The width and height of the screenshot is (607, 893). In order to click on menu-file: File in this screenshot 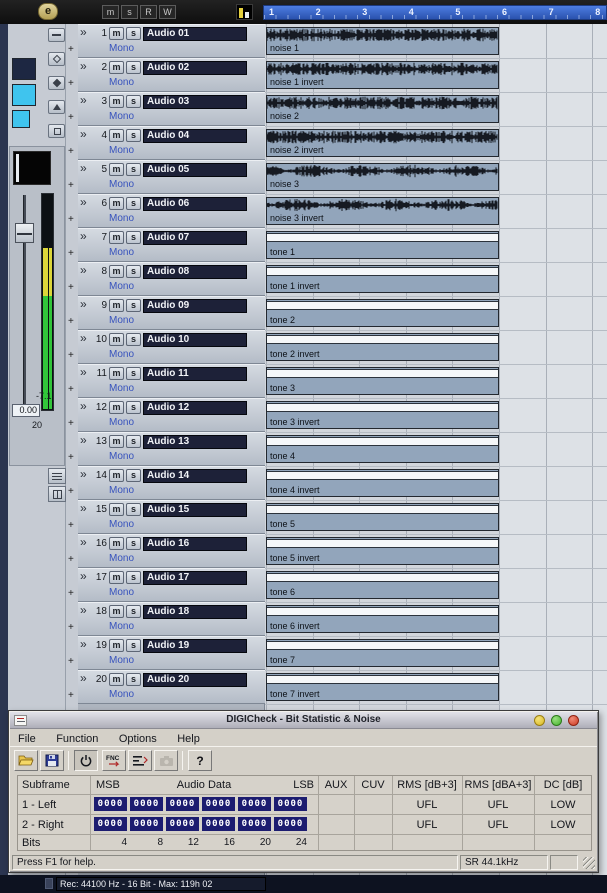, I will do `click(27, 737)`.